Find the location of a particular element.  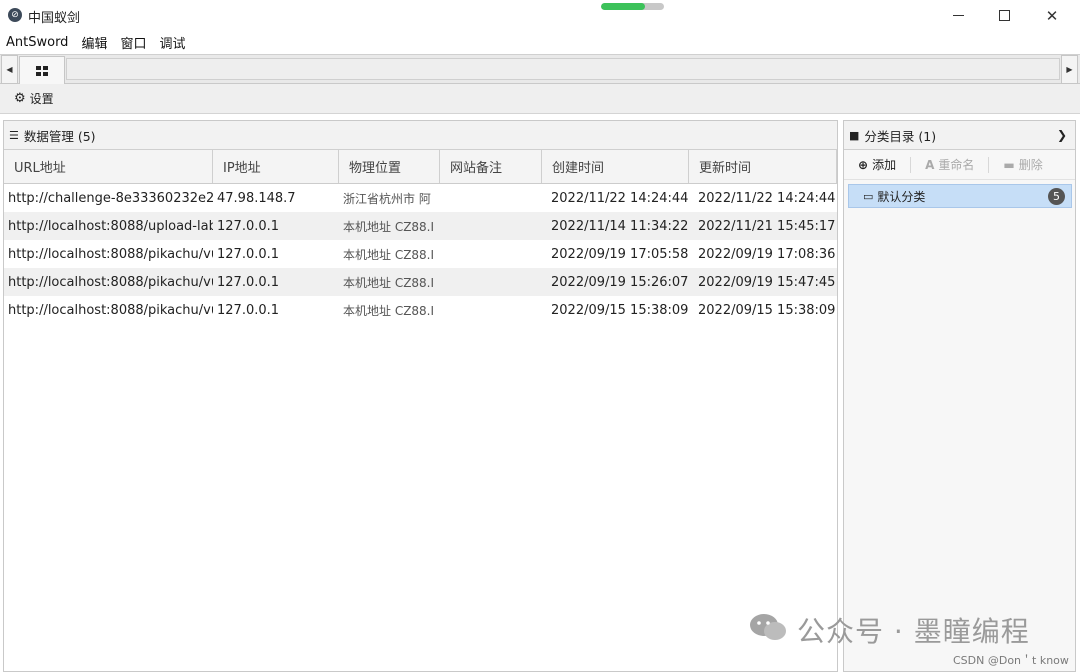

menu-edit: 编辑 is located at coordinates (94, 42).